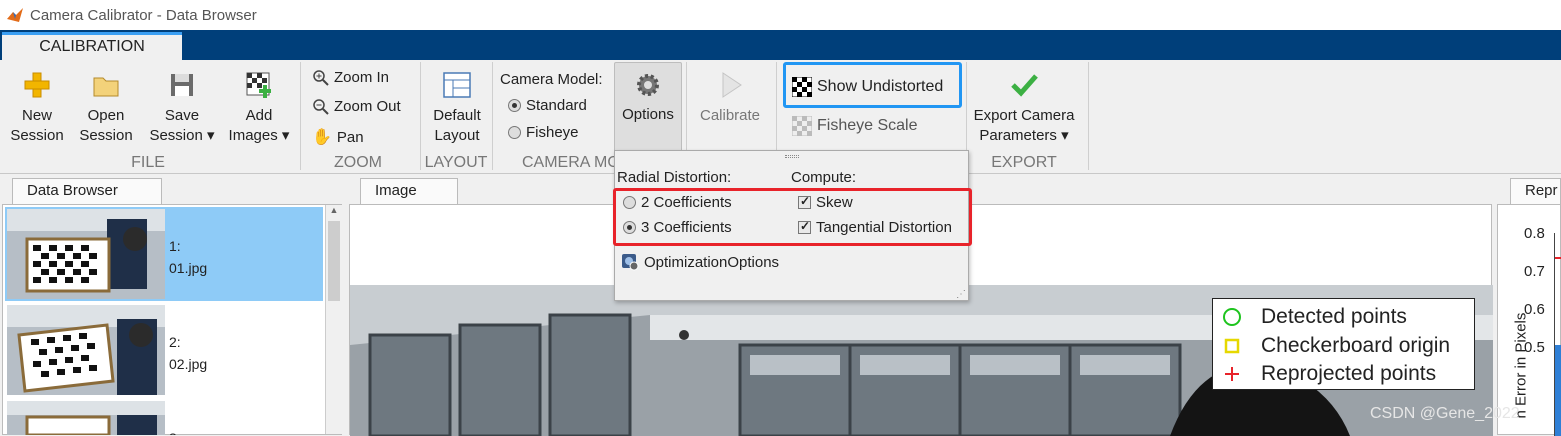 Image resolution: width=1561 pixels, height=436 pixels. What do you see at coordinates (362, 77) in the screenshot?
I see `zoom-in-label: Zoom In` at bounding box center [362, 77].